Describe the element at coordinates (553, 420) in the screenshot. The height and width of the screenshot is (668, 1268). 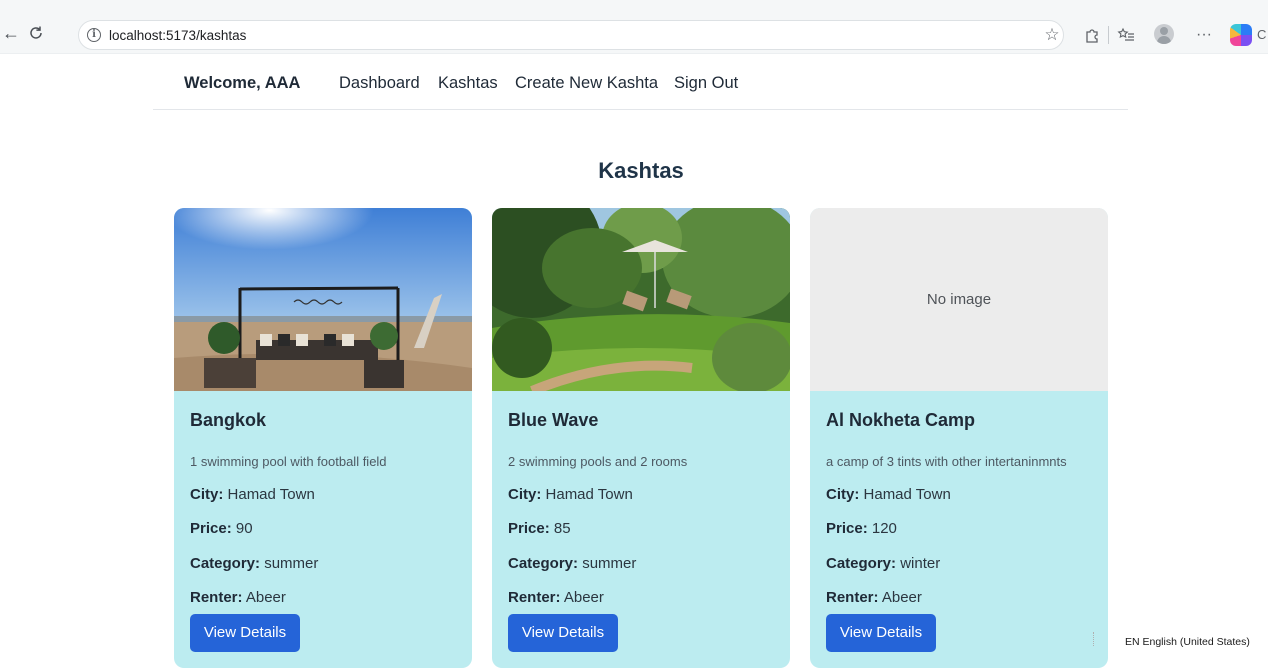
I see `kashta-name: Blue Wave` at that location.